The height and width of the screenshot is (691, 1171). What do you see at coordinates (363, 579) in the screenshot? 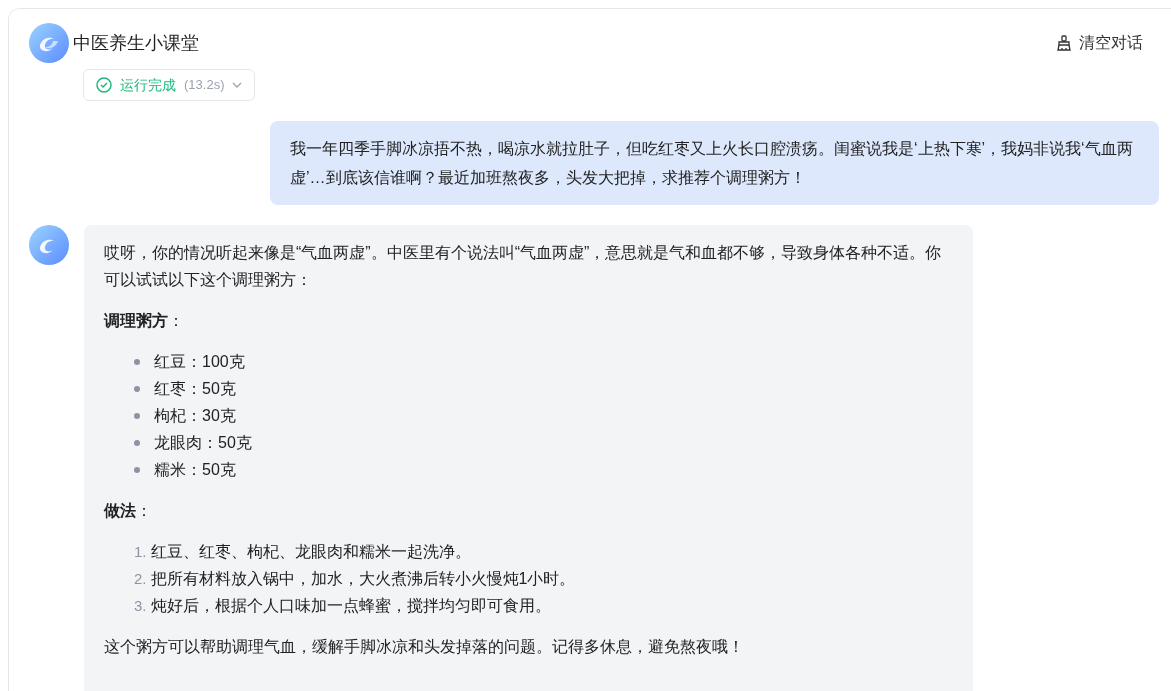
I see `list-item-text: 把所有材料放入锅中，加水，大火煮沸后转小火慢炖1小时。` at bounding box center [363, 579].